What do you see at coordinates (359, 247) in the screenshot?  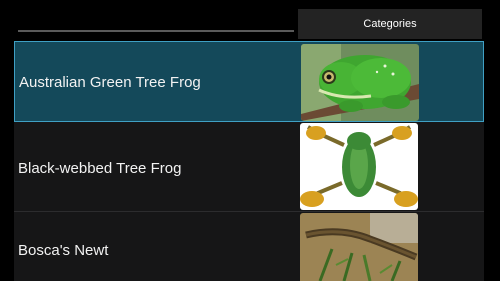 I see `boscas-newt-photo` at bounding box center [359, 247].